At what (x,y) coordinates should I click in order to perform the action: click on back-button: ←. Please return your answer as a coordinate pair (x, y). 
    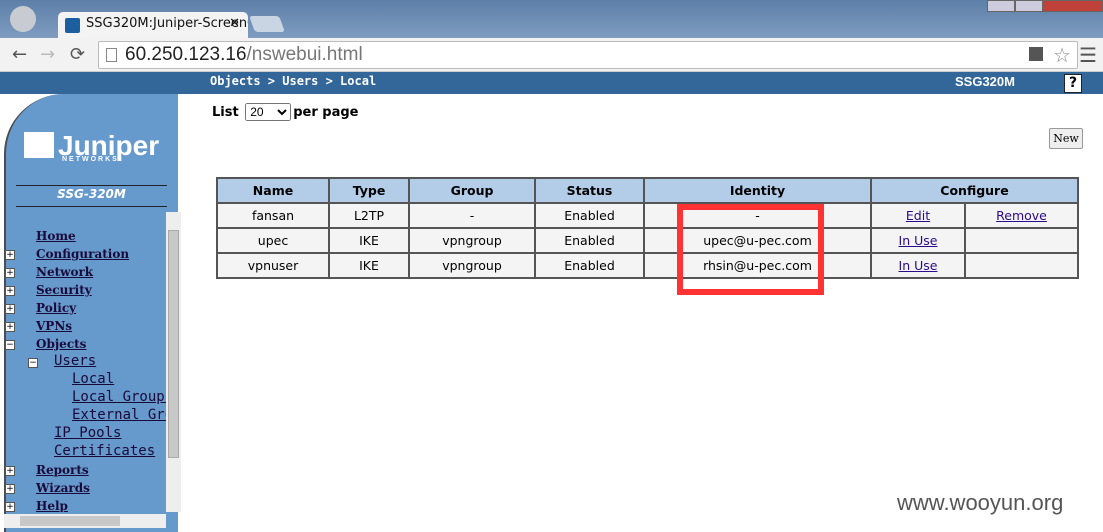
    Looking at the image, I should click on (19, 54).